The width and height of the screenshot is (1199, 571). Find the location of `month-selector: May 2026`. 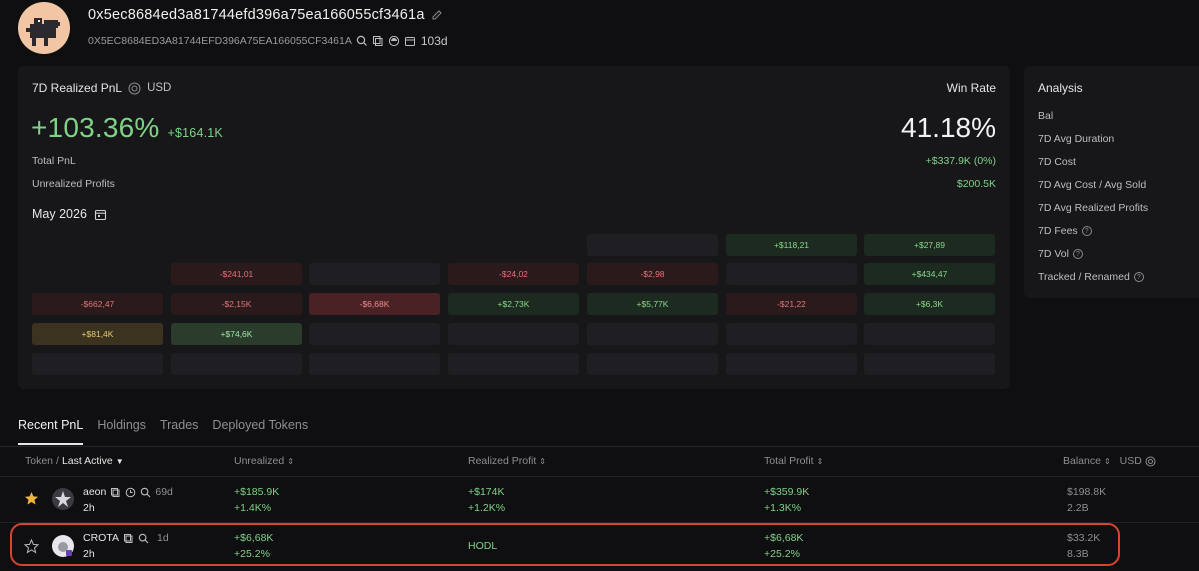

month-selector: May 2026 is located at coordinates (69, 214).